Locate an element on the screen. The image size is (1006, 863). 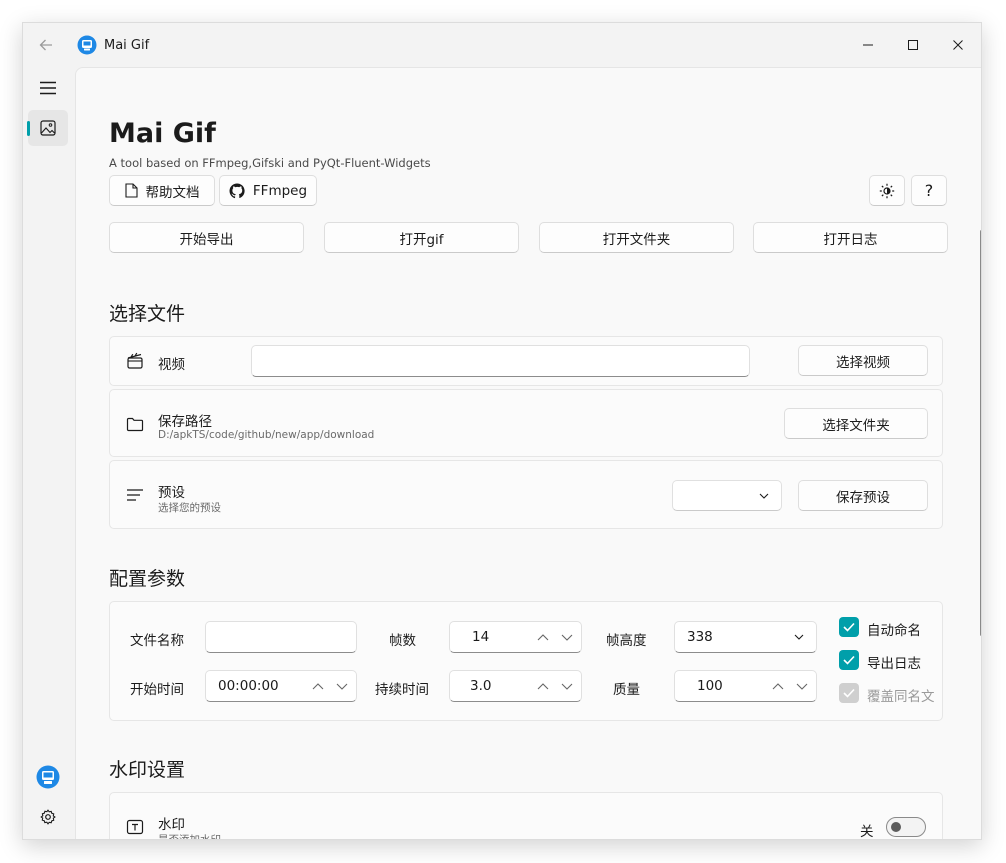
export-log-label: 导出日志 is located at coordinates (894, 664).